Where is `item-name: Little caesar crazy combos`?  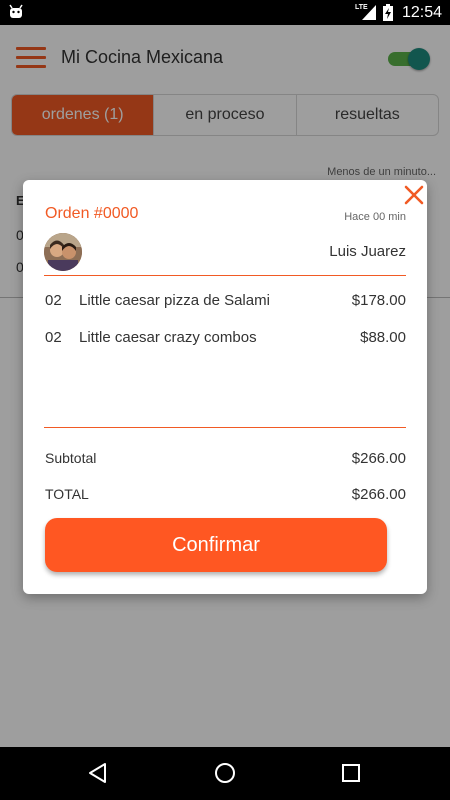 item-name: Little caesar crazy combos is located at coordinates (168, 337).